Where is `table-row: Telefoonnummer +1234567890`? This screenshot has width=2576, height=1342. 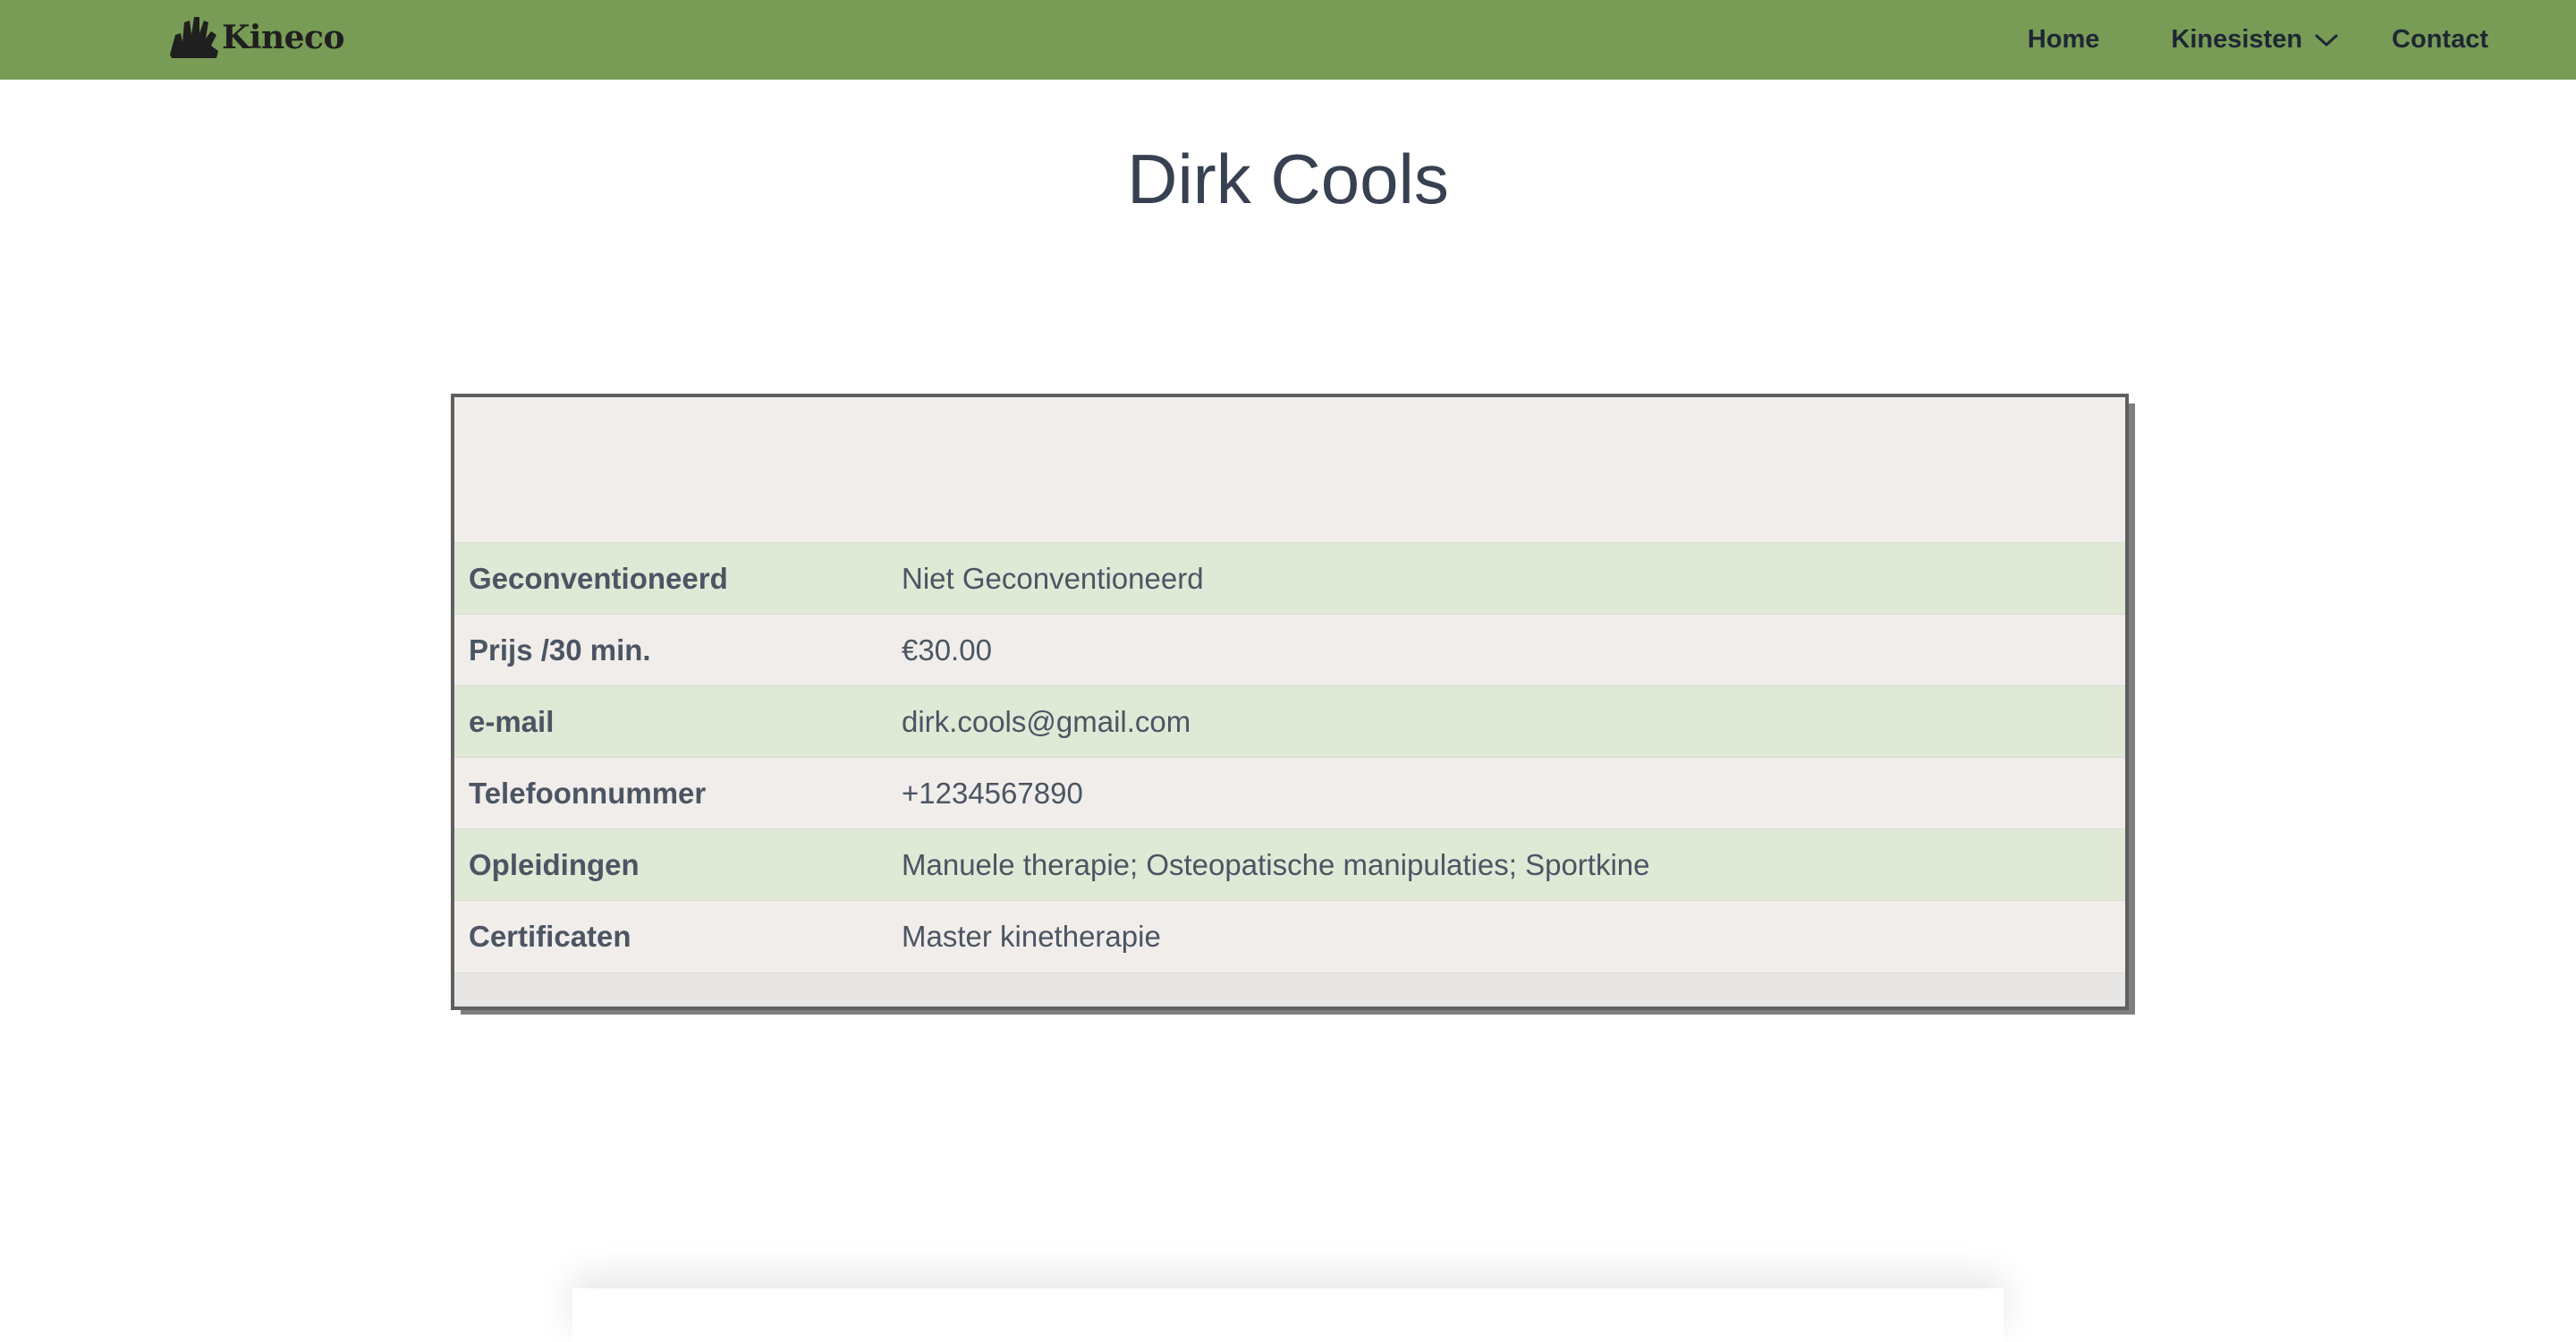 table-row: Telefoonnummer +1234567890 is located at coordinates (1289, 793).